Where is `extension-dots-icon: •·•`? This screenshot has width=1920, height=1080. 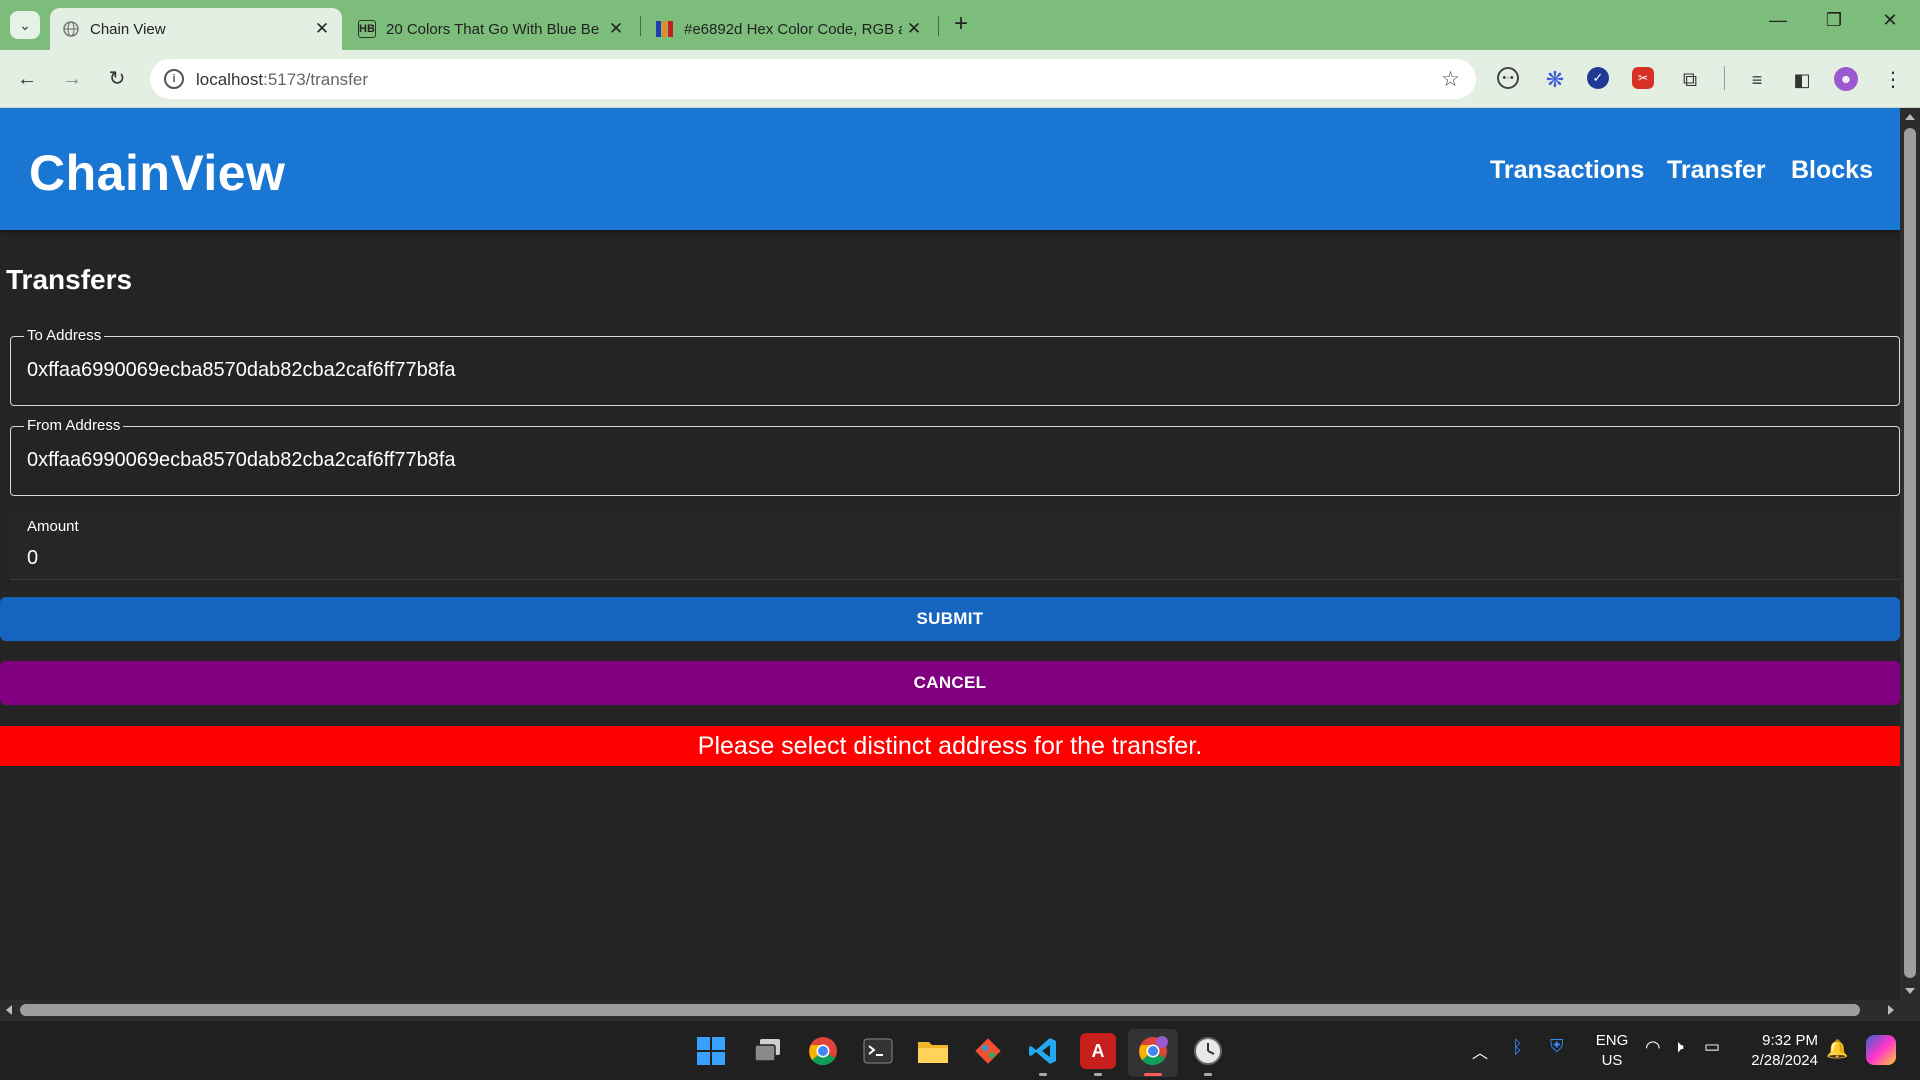
extension-dots-icon: •·• is located at coordinates (1508, 78).